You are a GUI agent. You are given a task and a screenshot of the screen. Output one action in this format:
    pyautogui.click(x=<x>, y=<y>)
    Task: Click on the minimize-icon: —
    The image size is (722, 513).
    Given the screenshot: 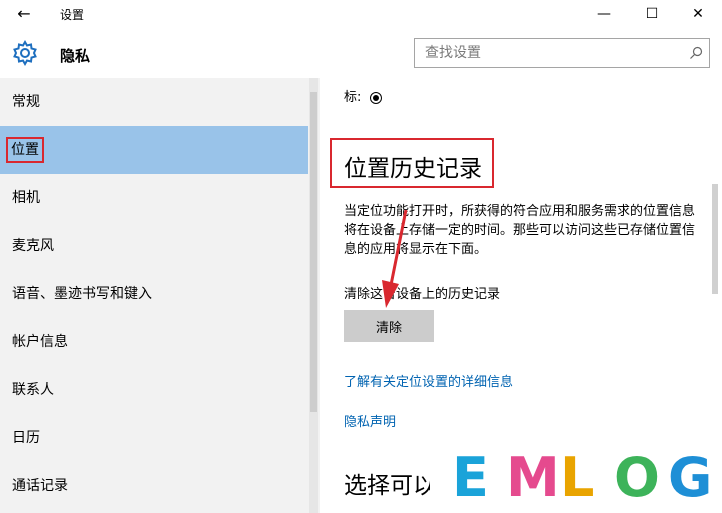 What is the action you would take?
    pyautogui.click(x=604, y=14)
    